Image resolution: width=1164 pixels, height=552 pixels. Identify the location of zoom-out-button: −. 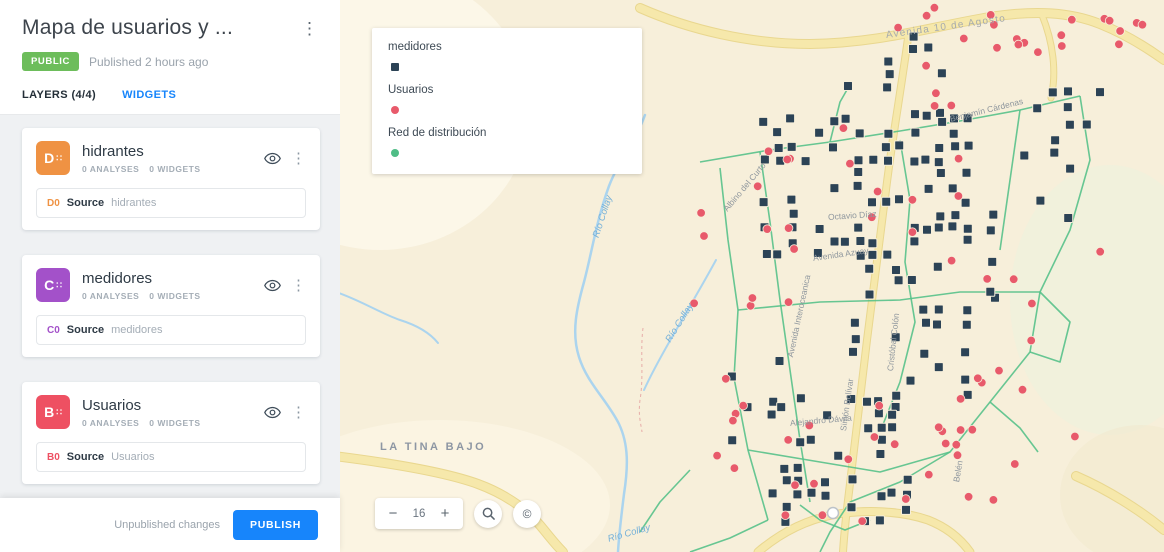
(393, 513).